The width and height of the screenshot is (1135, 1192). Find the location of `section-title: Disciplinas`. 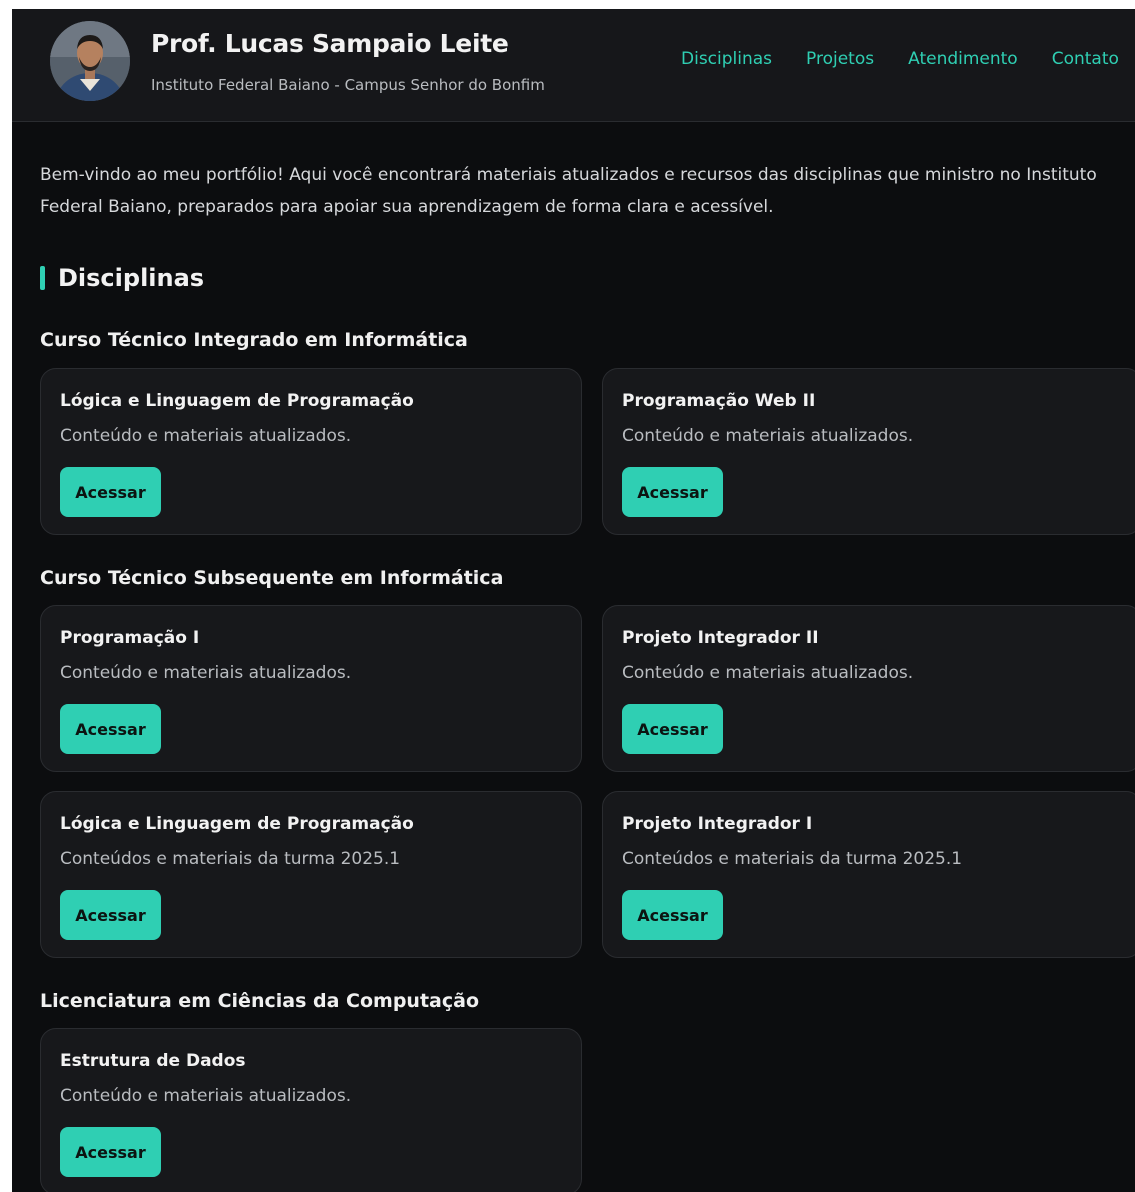

section-title: Disciplinas is located at coordinates (131, 278).